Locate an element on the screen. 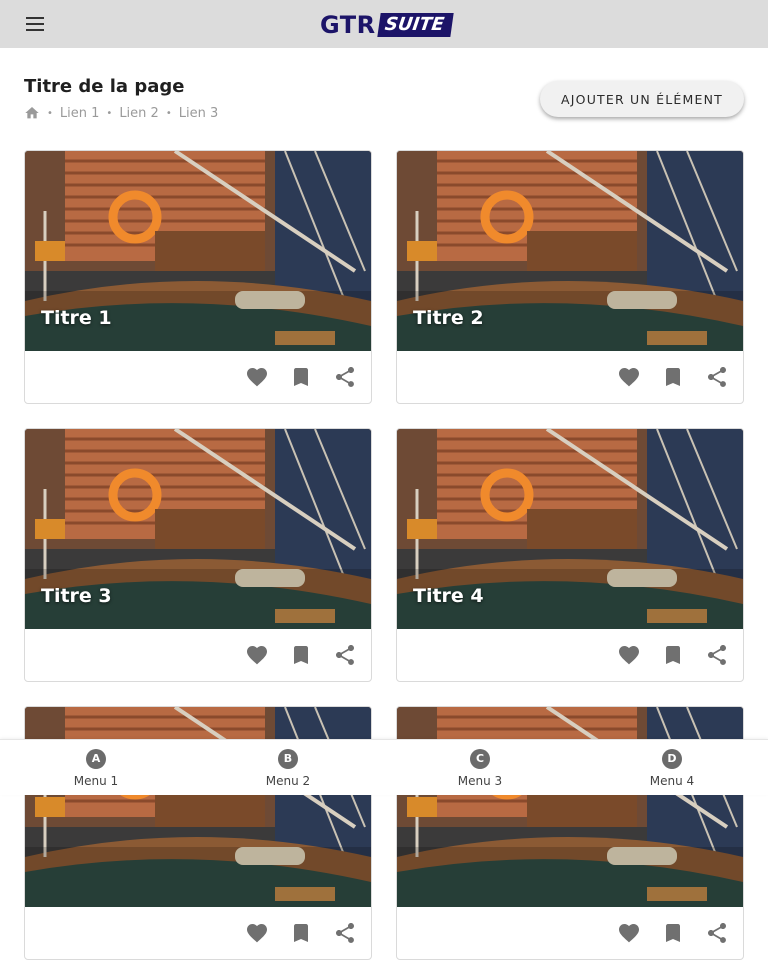 The image size is (768, 960). nav-item-menu-2: B Menu 2 is located at coordinates (288, 768).